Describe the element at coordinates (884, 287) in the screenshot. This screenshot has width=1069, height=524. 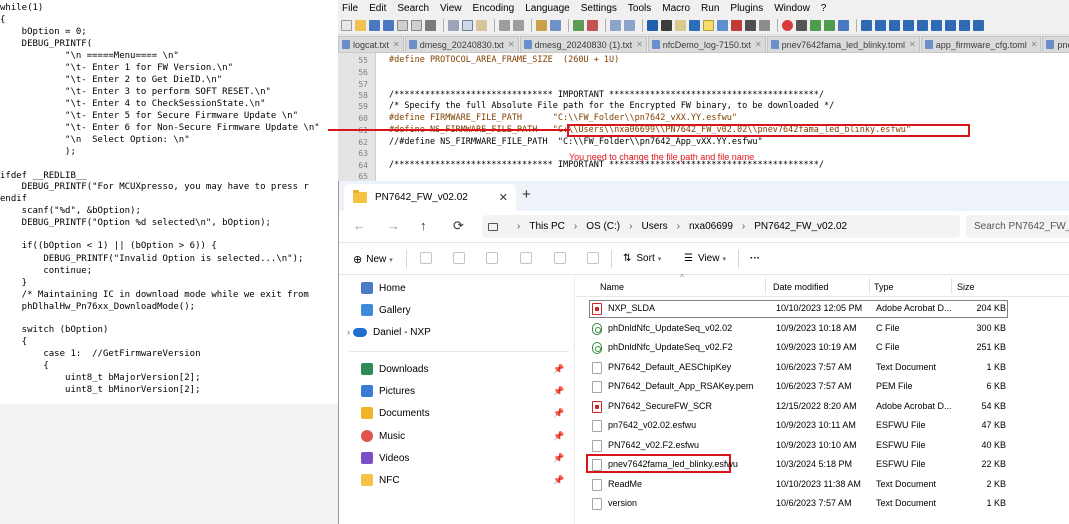
I see `column-type: Type` at that location.